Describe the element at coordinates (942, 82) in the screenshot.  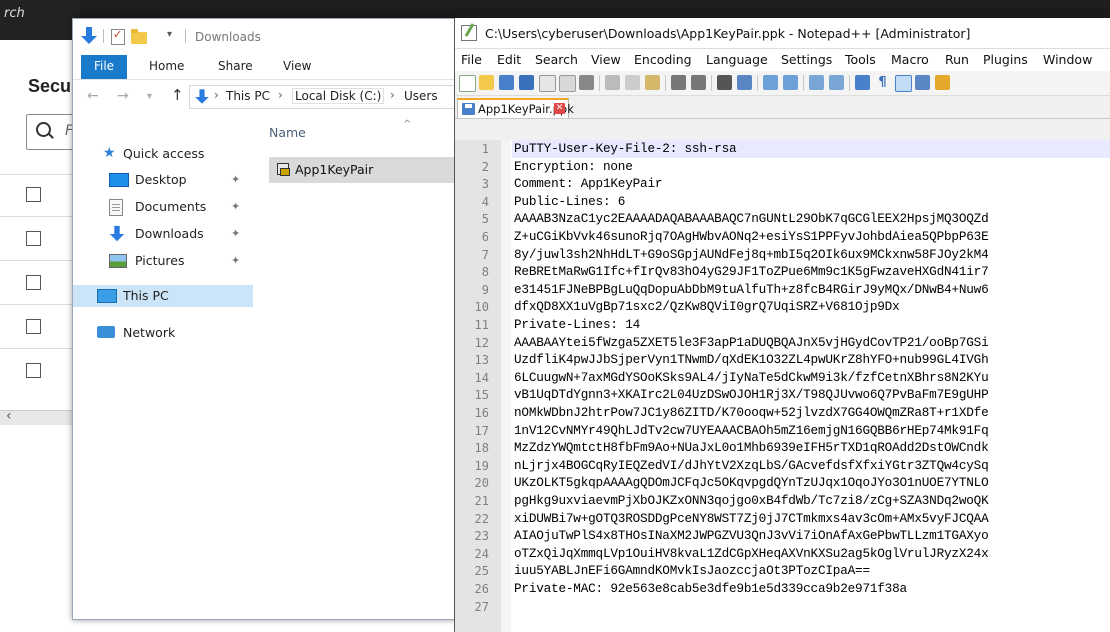
I see `function-list-icon` at that location.